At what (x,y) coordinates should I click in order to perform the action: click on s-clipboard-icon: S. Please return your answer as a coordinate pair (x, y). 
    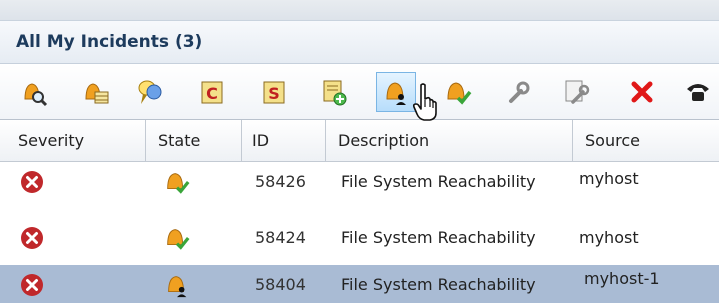
    Looking at the image, I should click on (274, 92).